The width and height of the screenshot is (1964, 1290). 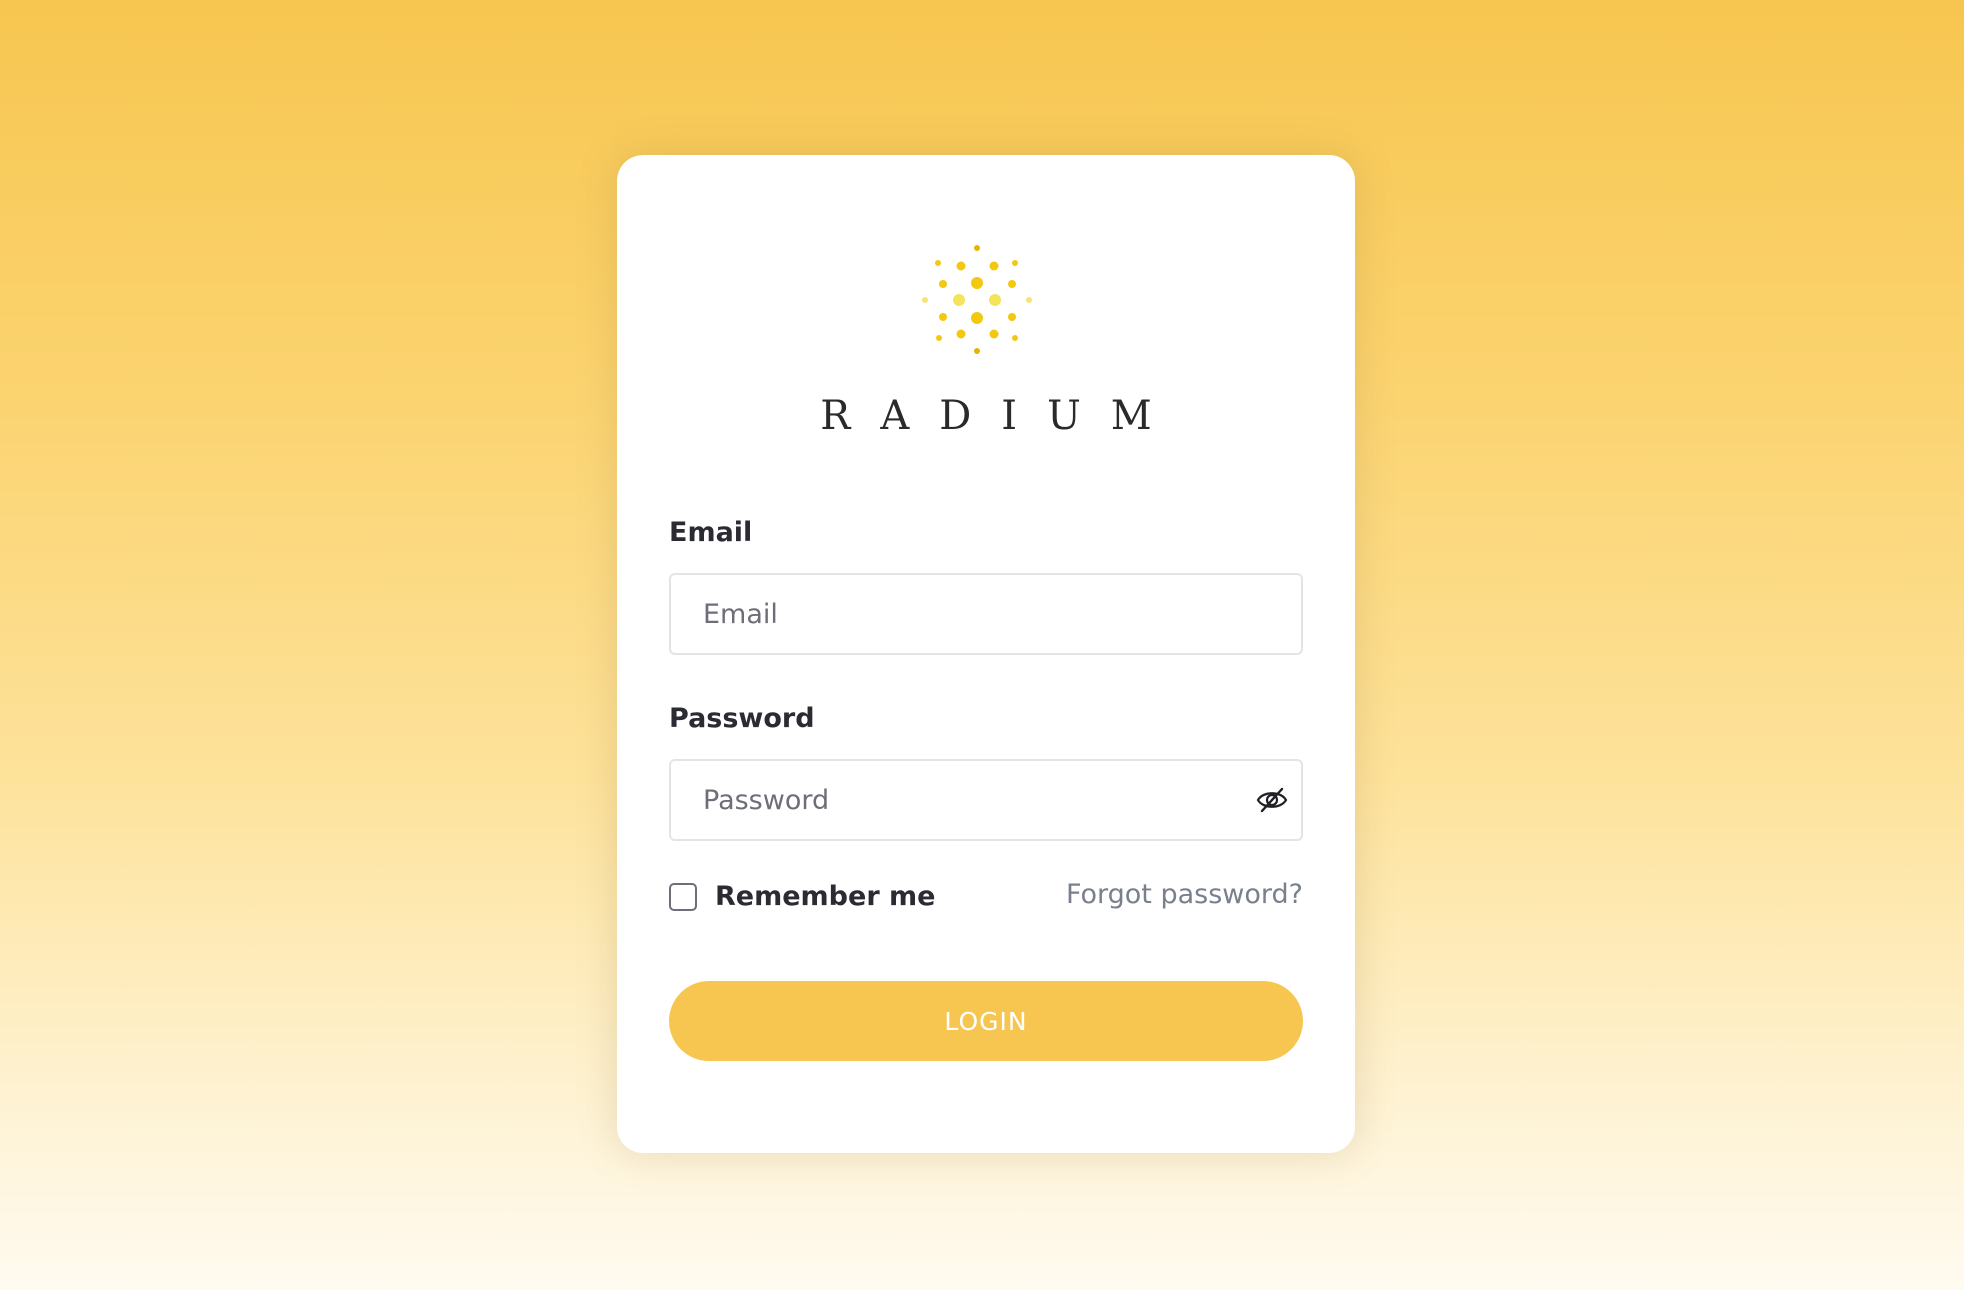 What do you see at coordinates (711, 532) in the screenshot?
I see `email-label: Email` at bounding box center [711, 532].